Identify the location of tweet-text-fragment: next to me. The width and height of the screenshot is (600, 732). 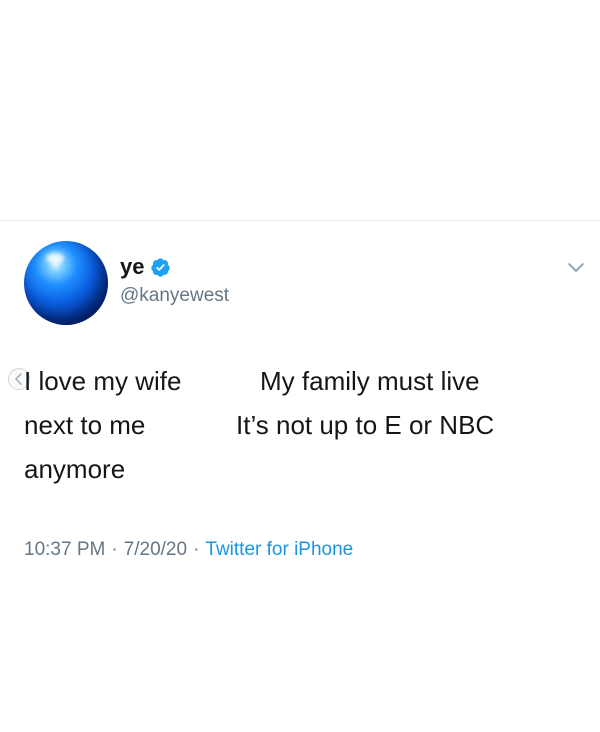
(85, 425).